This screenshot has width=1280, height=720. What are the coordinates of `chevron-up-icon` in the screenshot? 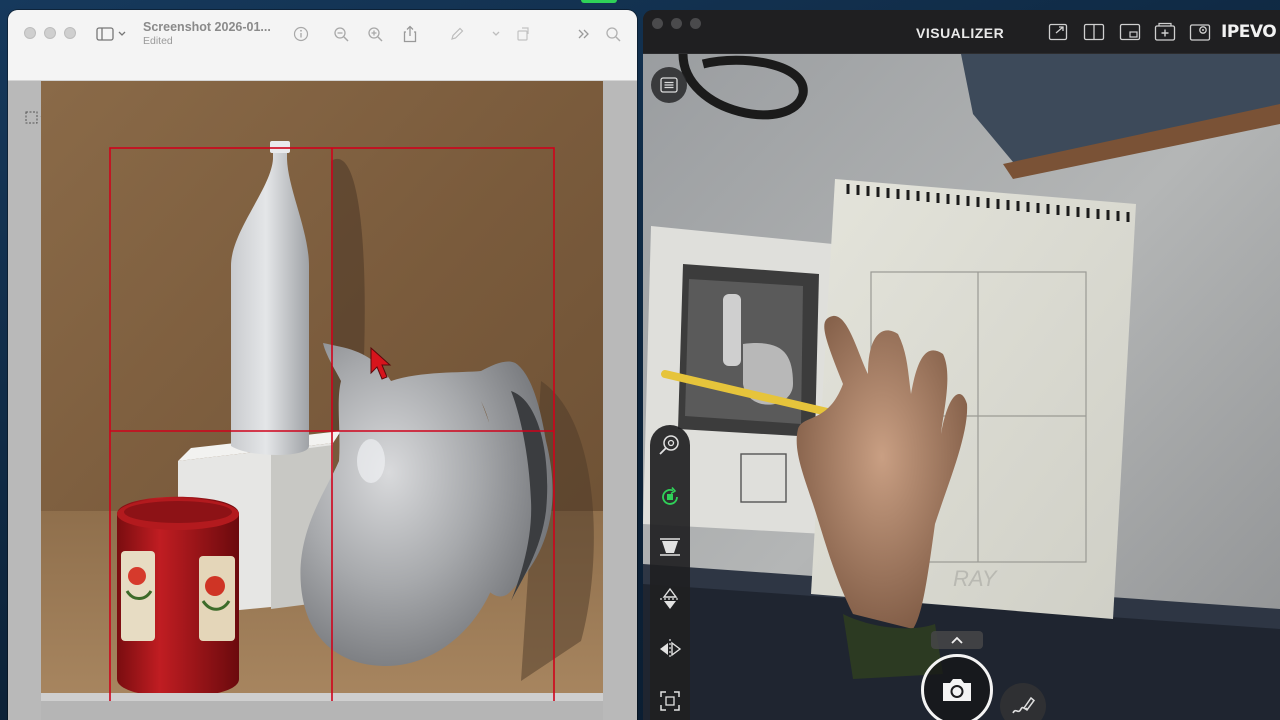 It's located at (957, 640).